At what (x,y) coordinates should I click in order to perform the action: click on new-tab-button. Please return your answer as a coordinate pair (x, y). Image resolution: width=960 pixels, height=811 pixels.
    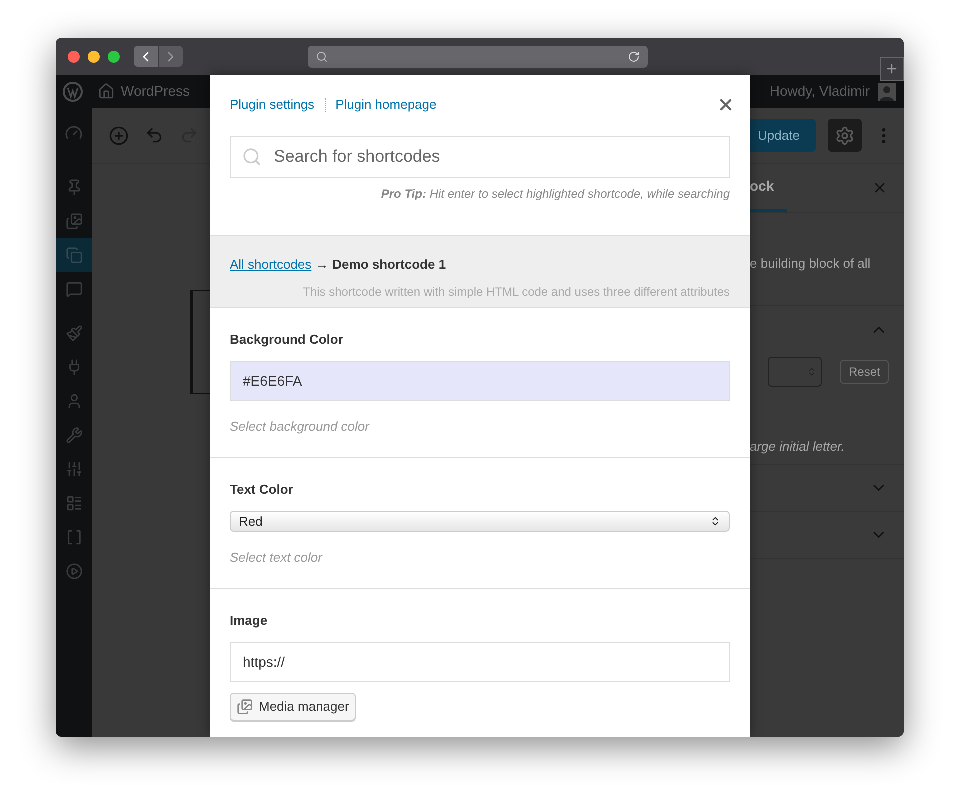
    Looking at the image, I should click on (892, 68).